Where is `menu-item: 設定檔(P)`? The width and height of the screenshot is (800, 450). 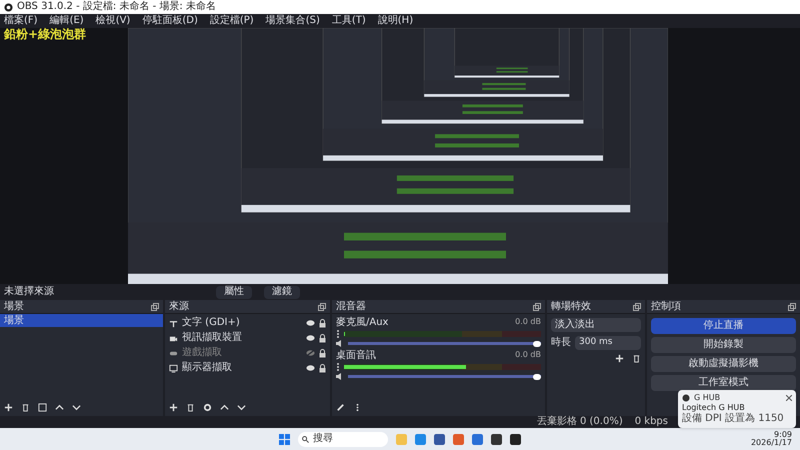
menu-item: 設定檔(P) is located at coordinates (232, 21).